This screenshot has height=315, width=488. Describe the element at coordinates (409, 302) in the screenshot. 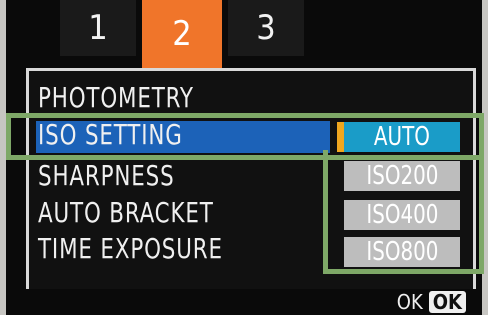

I see `ok-hint-label: OK` at that location.